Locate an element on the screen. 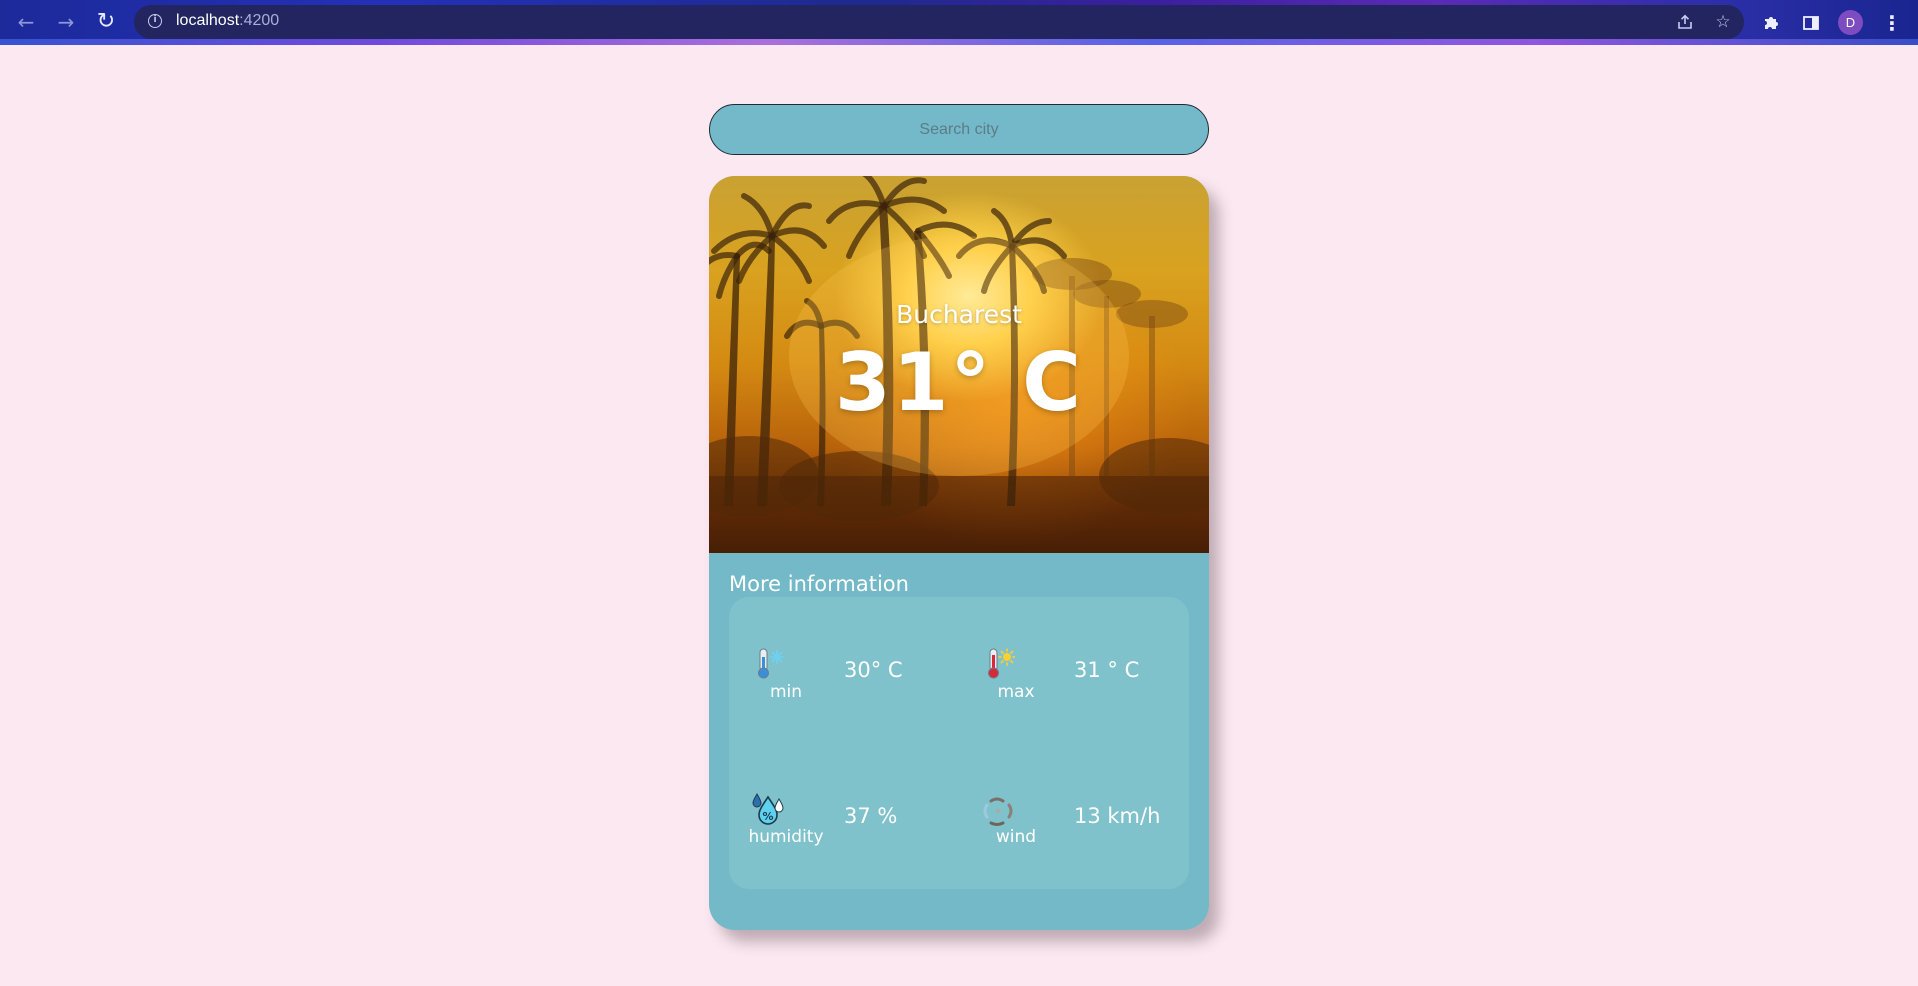 This screenshot has height=986, width=1918. humidity-label: humidity is located at coordinates (786, 837).